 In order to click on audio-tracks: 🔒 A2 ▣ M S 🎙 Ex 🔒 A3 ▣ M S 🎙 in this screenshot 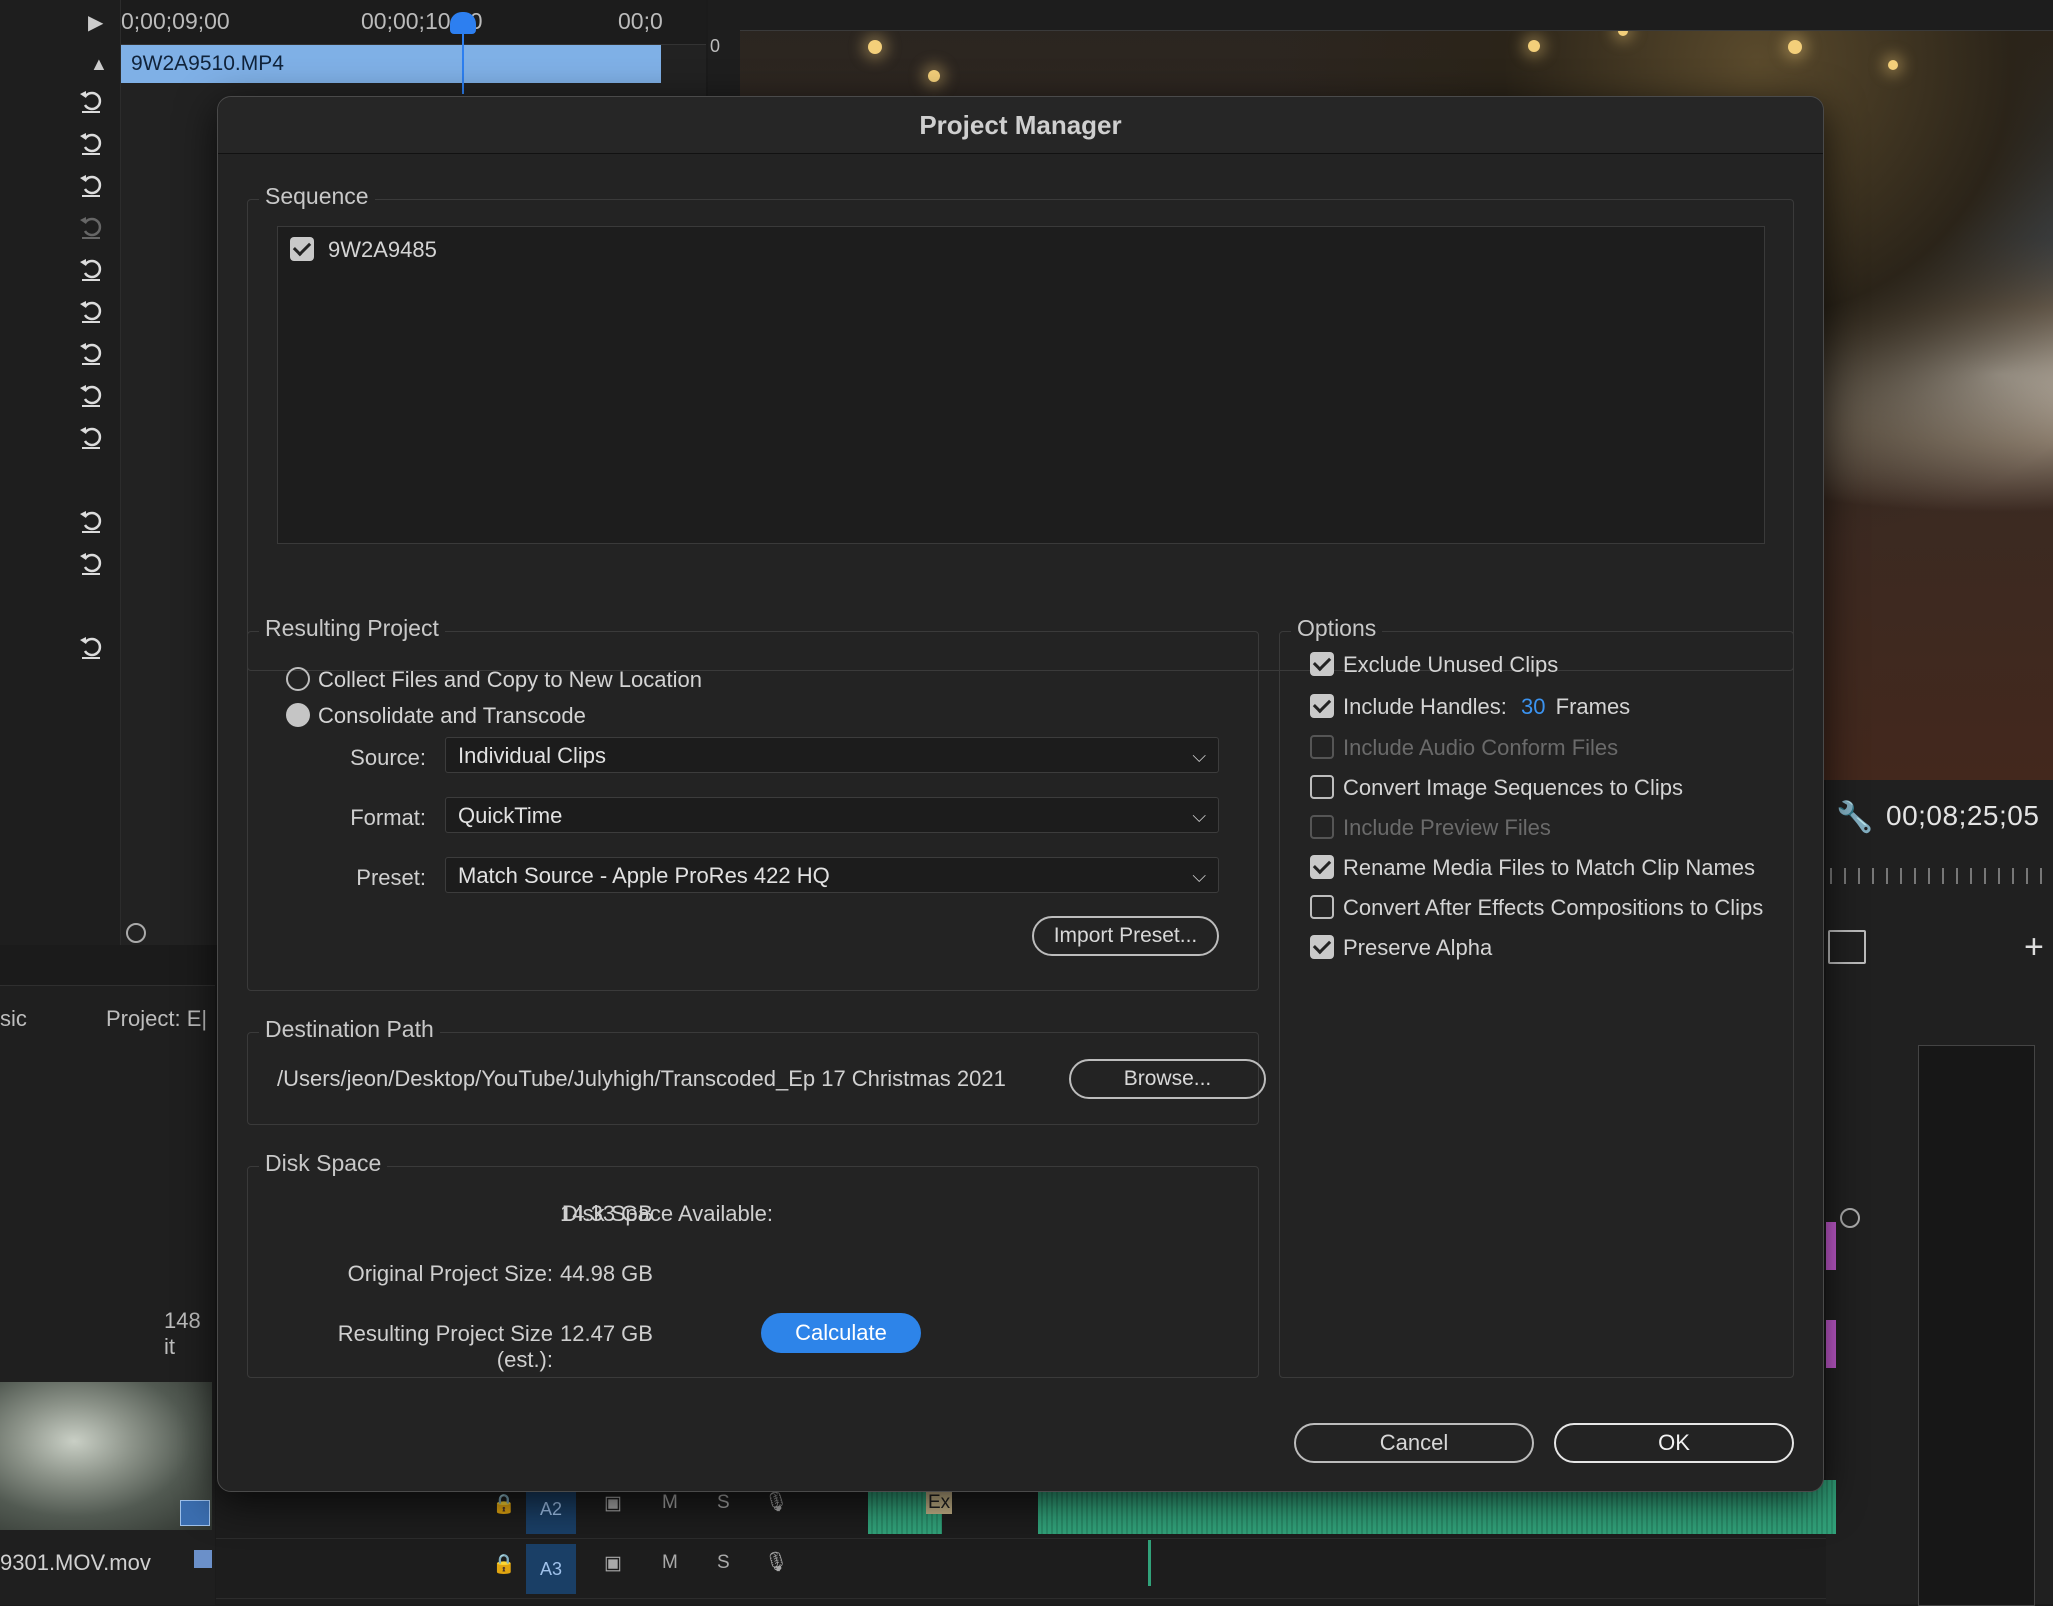, I will do `click(1026, 1542)`.